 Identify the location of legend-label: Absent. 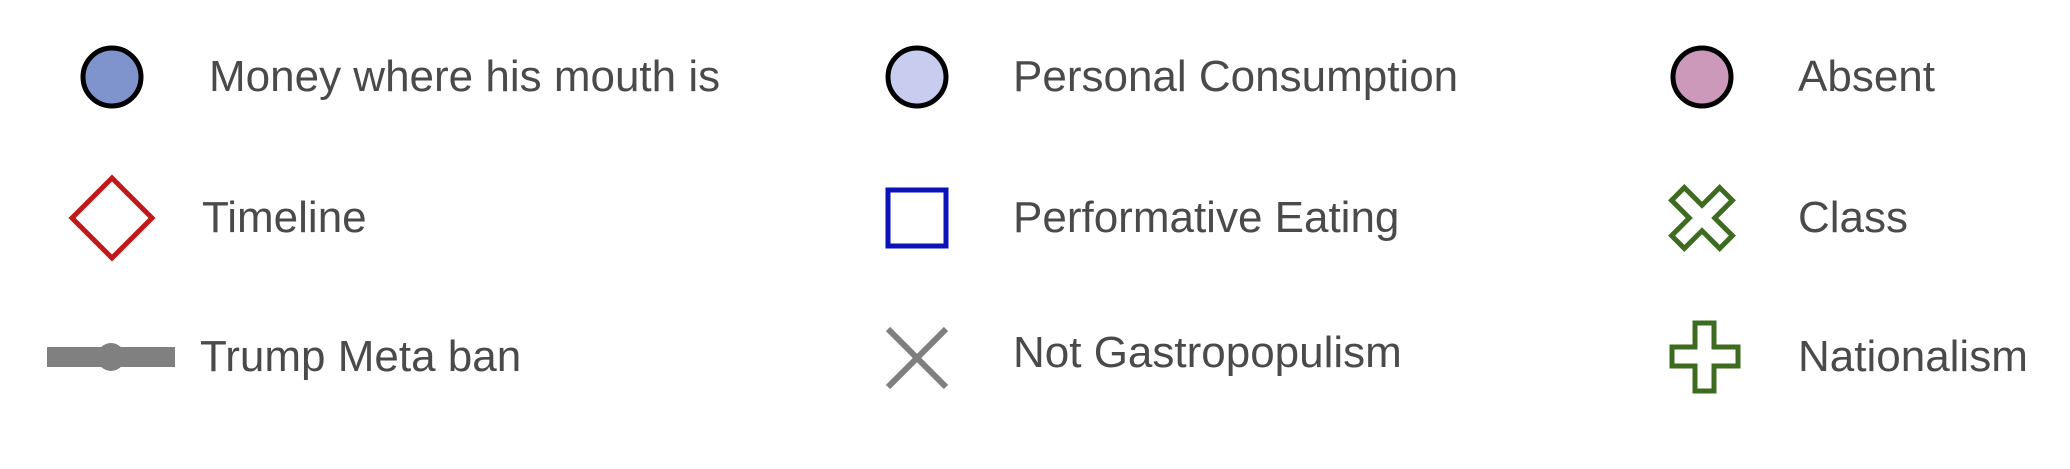
(1866, 76).